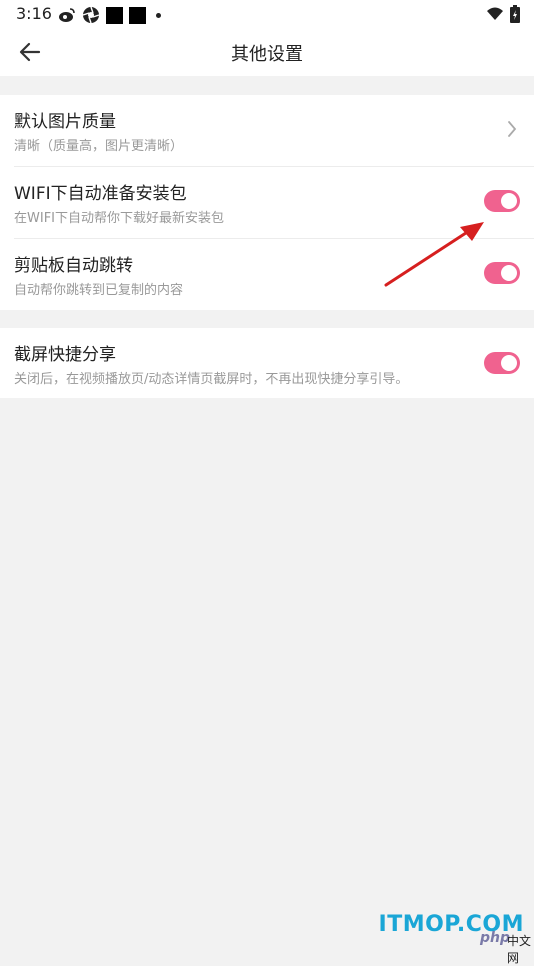  Describe the element at coordinates (434, 254) in the screenshot. I see `annotation-arrow-icon` at that location.